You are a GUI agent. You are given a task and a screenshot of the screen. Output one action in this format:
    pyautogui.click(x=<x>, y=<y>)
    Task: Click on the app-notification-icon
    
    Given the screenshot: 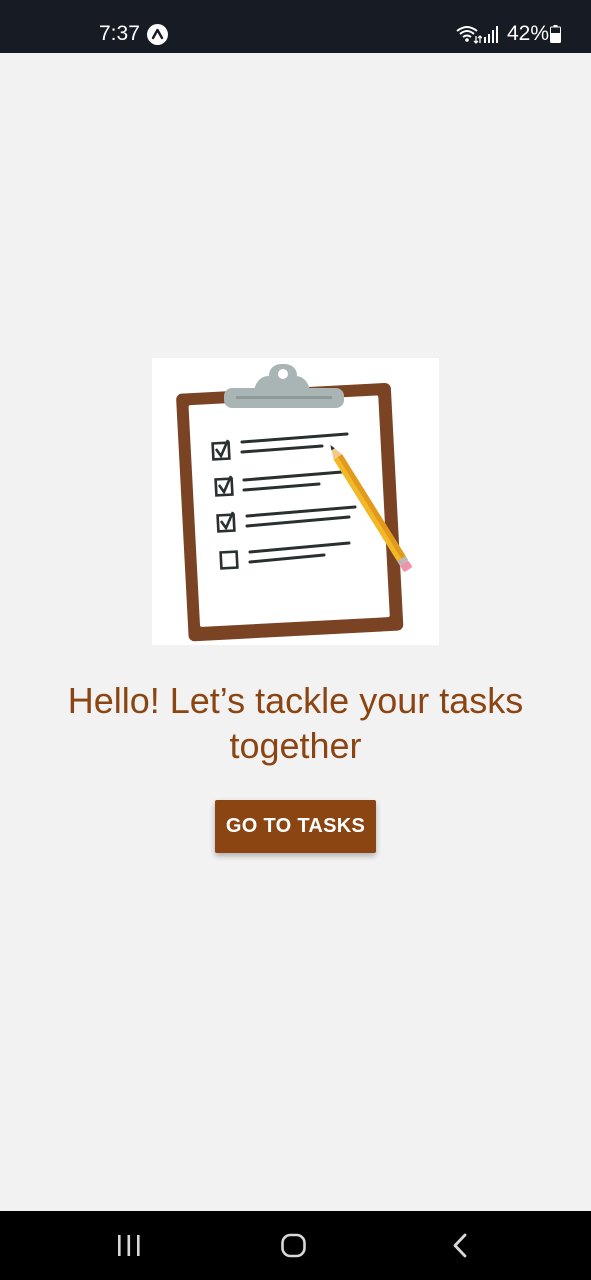 What is the action you would take?
    pyautogui.click(x=157, y=34)
    